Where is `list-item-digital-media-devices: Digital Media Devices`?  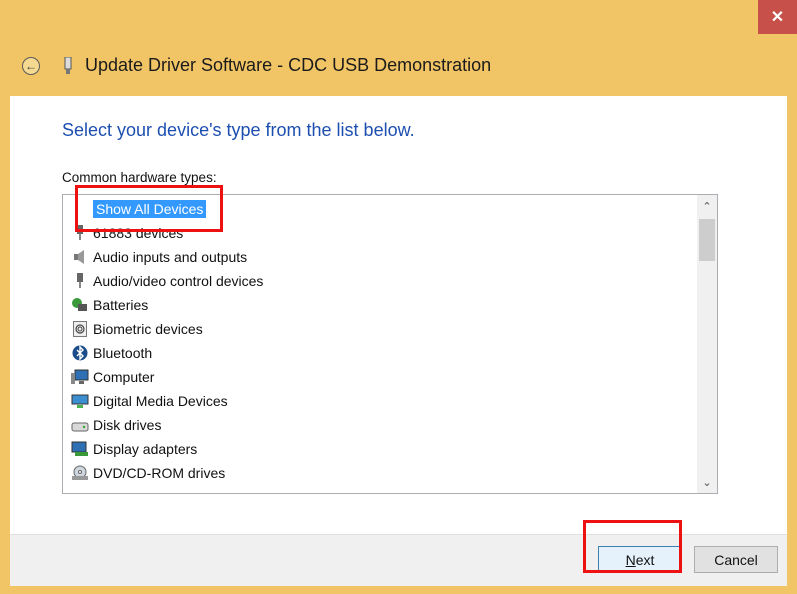
list-item-digital-media-devices: Digital Media Devices is located at coordinates (149, 401).